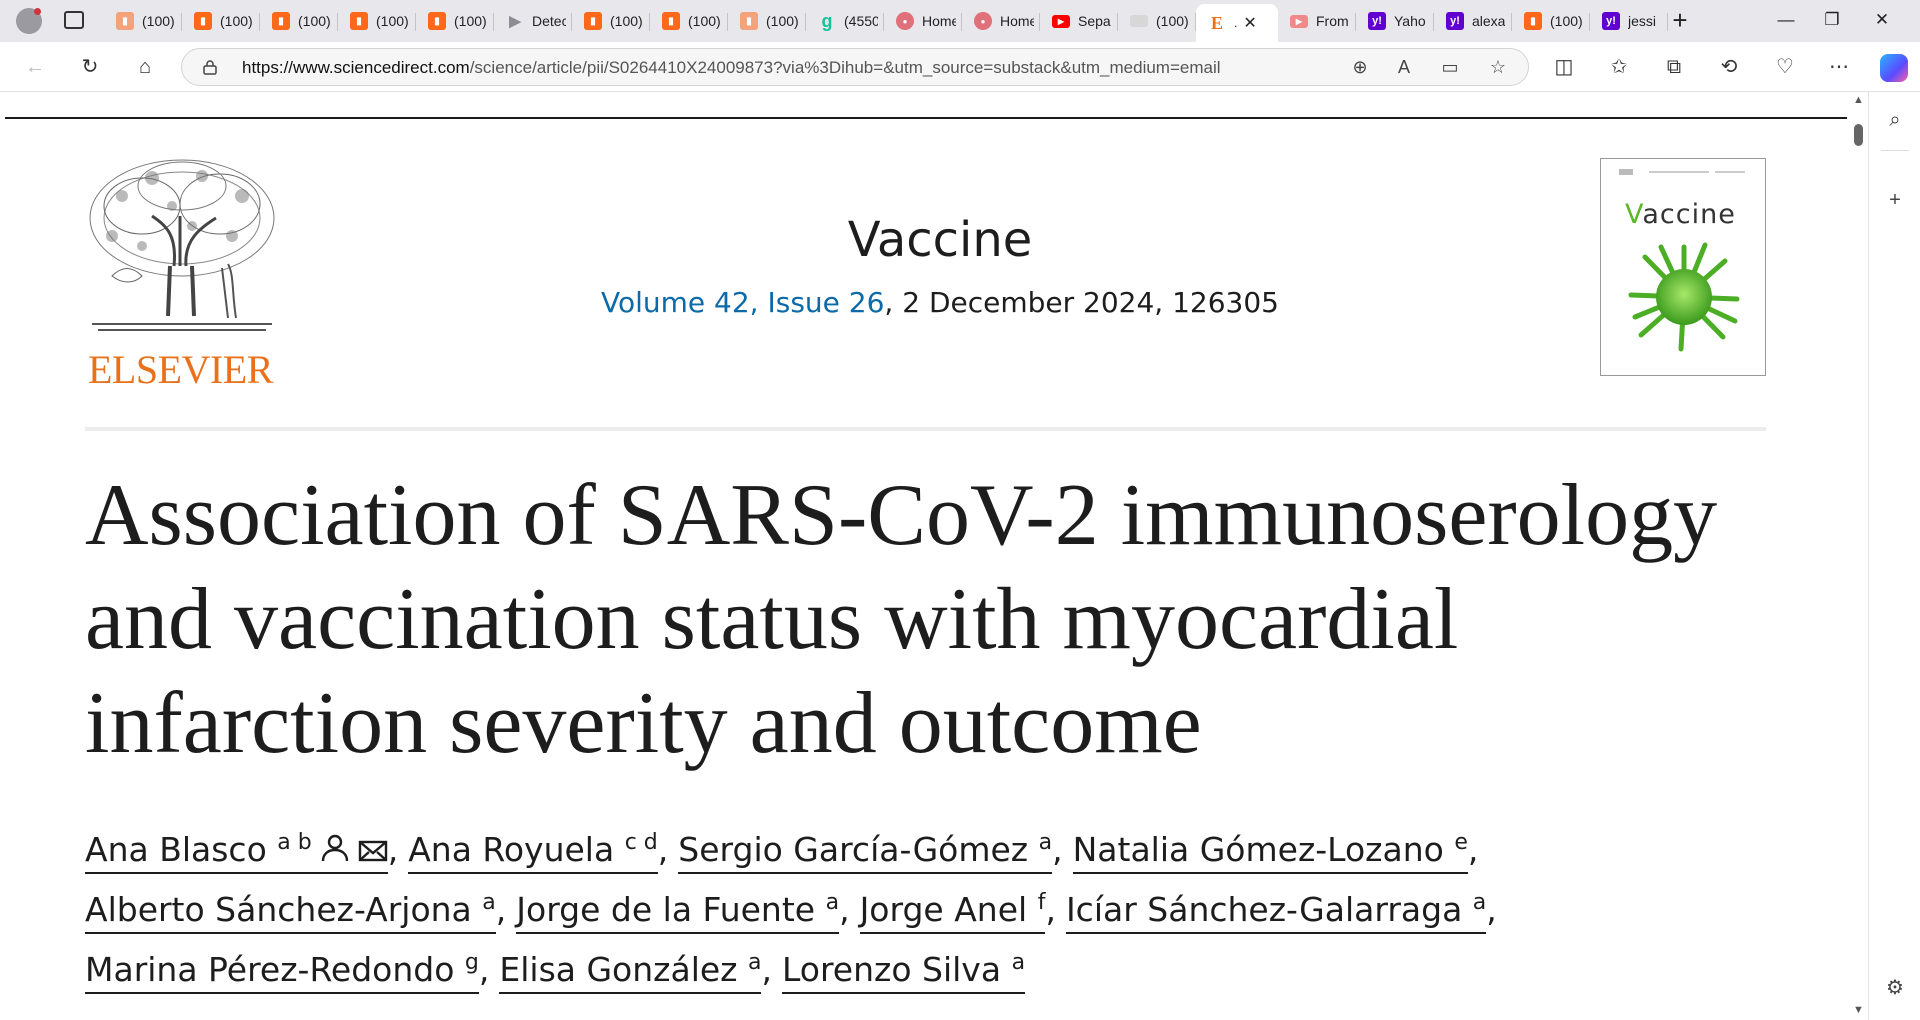 This screenshot has width=1920, height=1020. Describe the element at coordinates (1461, 842) in the screenshot. I see `author-affiliation: e` at that location.